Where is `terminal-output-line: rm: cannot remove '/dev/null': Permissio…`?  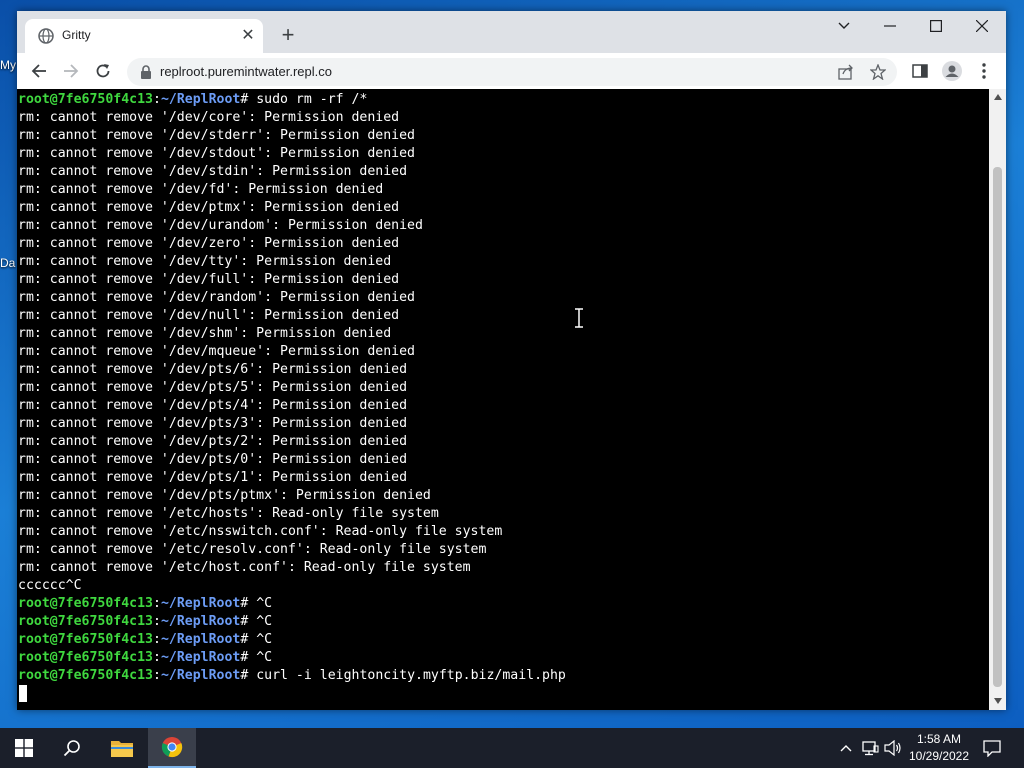
terminal-output-line: rm: cannot remove '/dev/null': Permissio… is located at coordinates (209, 315).